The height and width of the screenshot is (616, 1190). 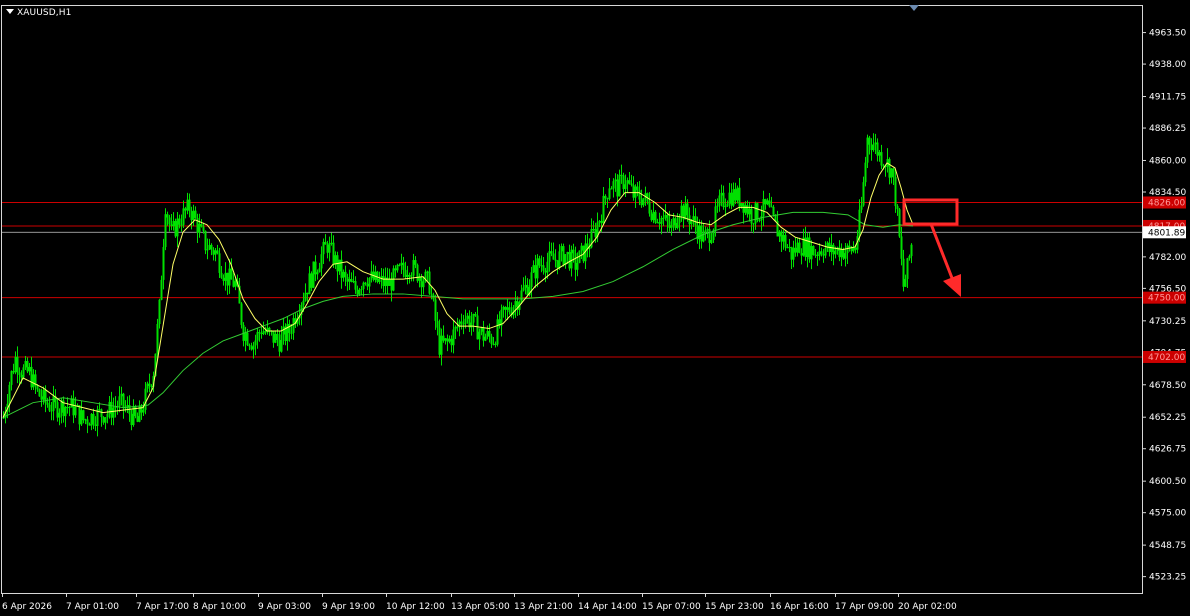 I want to click on x-tick-label: 7 Apr 17:00, so click(x=162, y=607).